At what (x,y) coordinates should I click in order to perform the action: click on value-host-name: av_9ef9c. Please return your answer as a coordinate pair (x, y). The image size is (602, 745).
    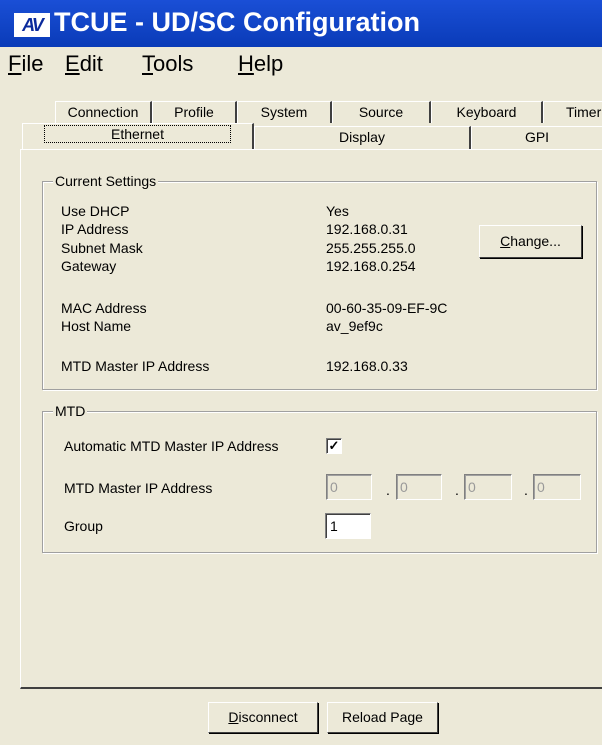
    Looking at the image, I should click on (354, 326).